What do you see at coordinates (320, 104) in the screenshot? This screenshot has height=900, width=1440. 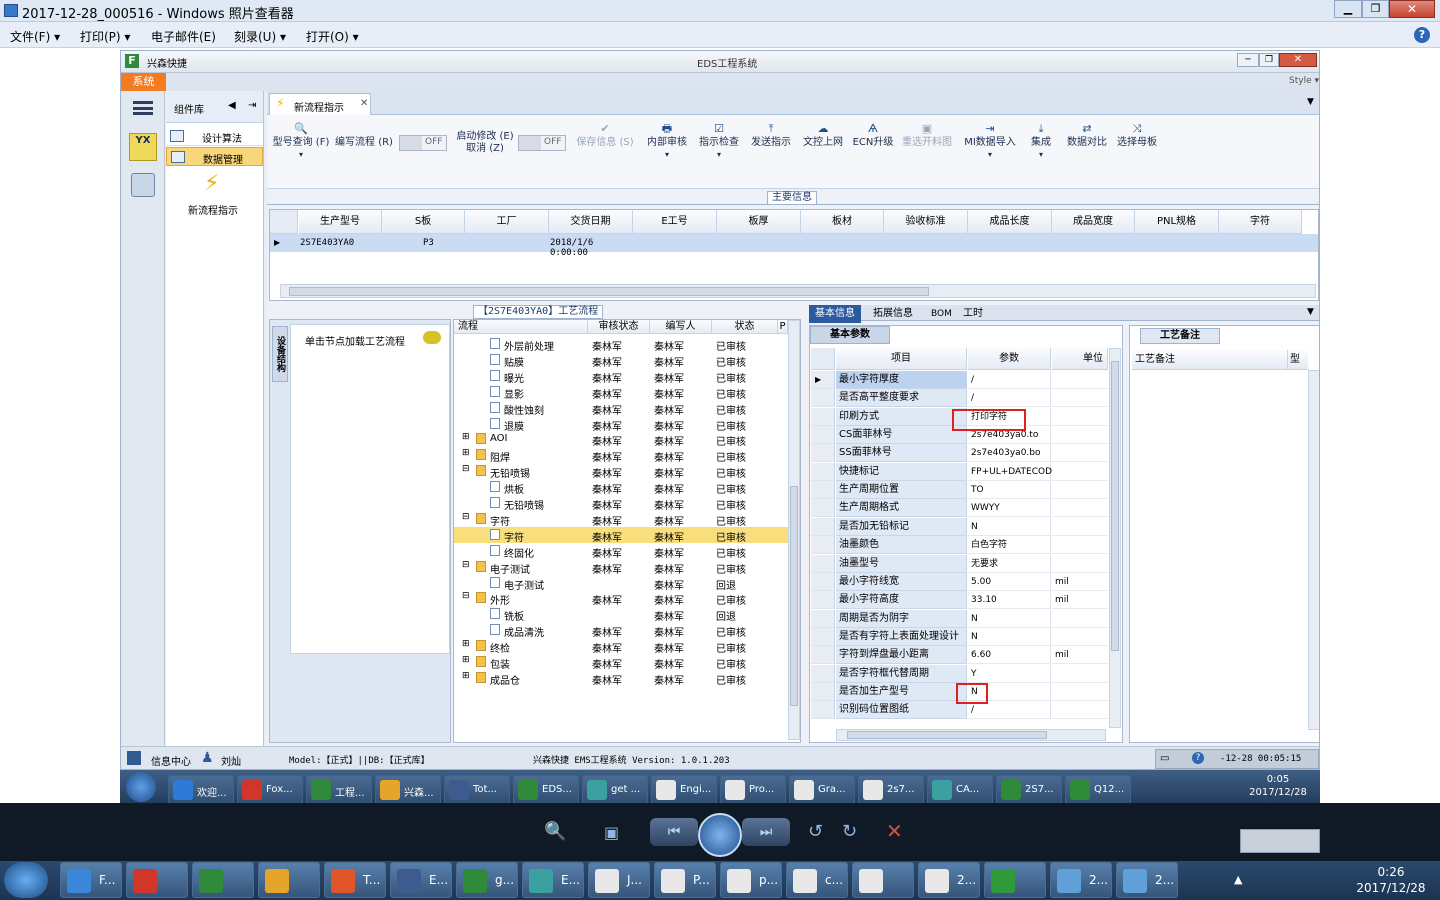 I see `tab-new-flow: ⚡ 新流程指示 ✕` at bounding box center [320, 104].